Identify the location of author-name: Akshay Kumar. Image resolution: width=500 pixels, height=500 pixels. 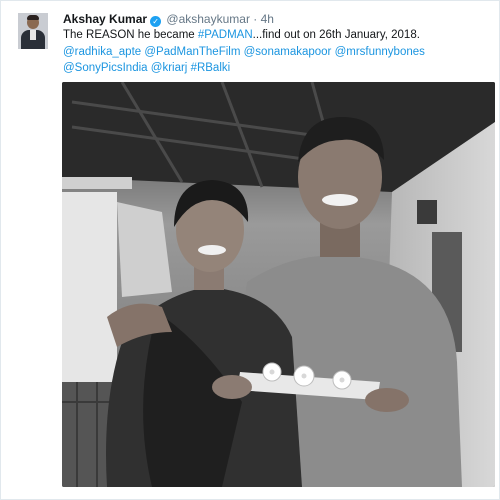
(105, 19).